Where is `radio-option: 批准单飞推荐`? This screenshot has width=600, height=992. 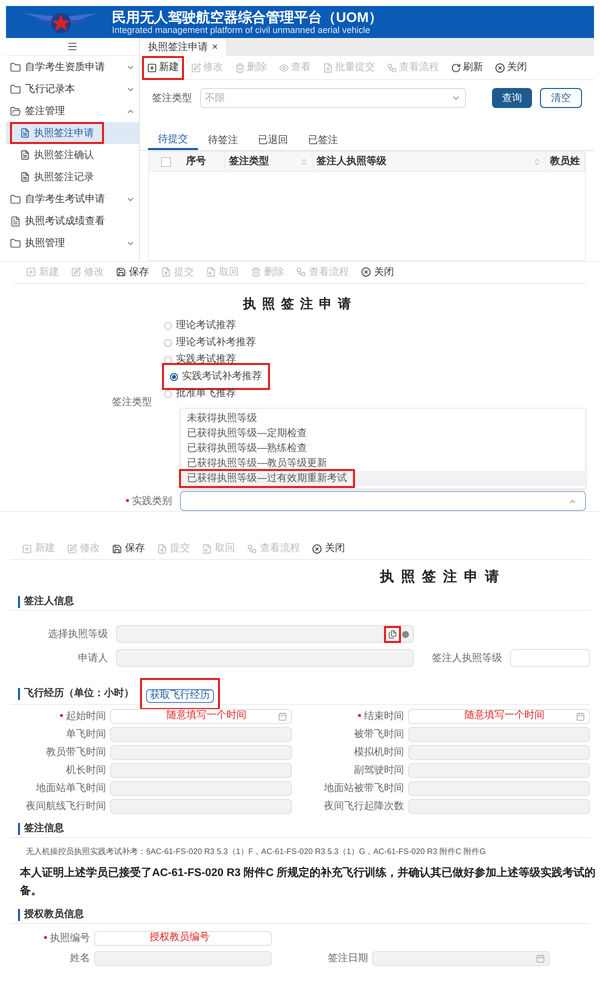
radio-option: 批准单飞推荐 is located at coordinates (200, 393).